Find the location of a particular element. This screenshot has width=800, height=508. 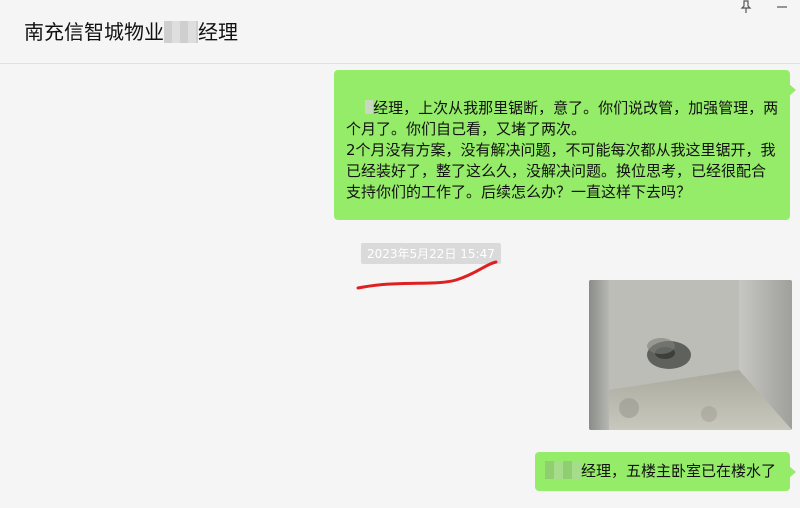

message-image is located at coordinates (690, 355).